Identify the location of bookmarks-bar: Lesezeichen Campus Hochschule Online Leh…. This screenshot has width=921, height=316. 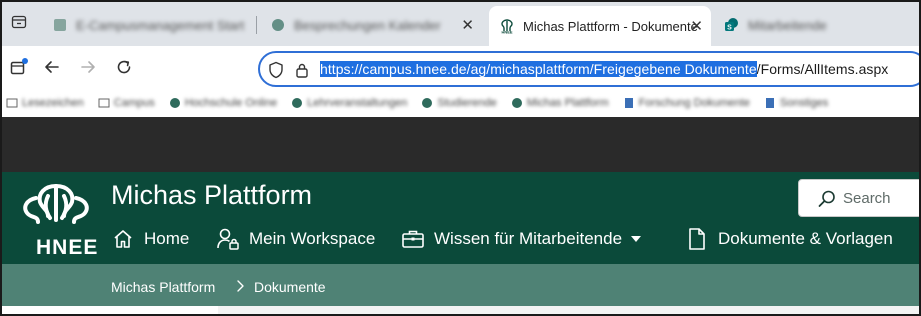
(460, 103).